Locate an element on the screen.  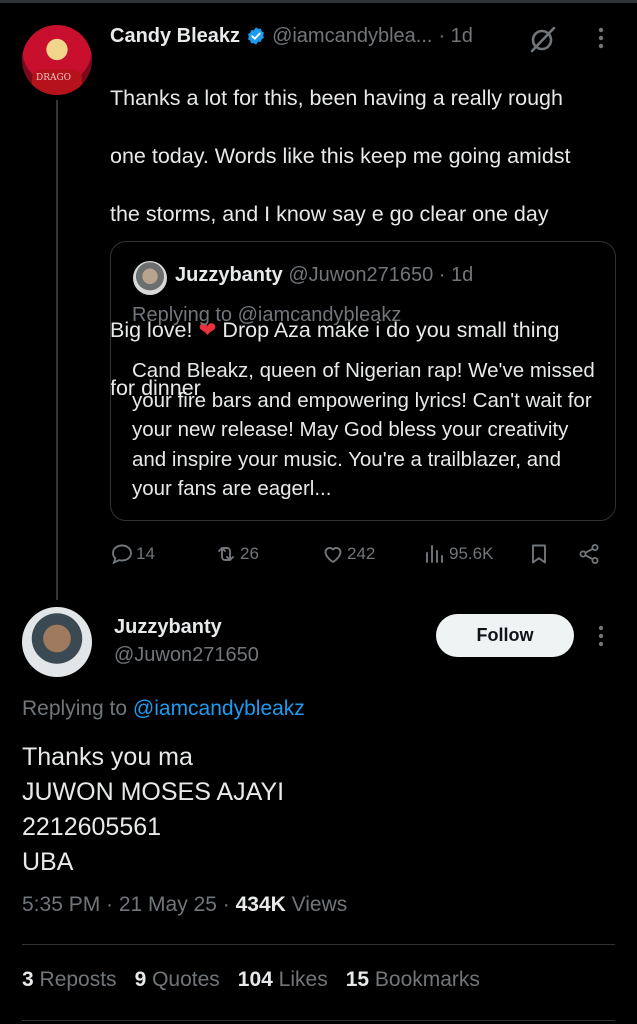
like-count: 242 is located at coordinates (361, 553).